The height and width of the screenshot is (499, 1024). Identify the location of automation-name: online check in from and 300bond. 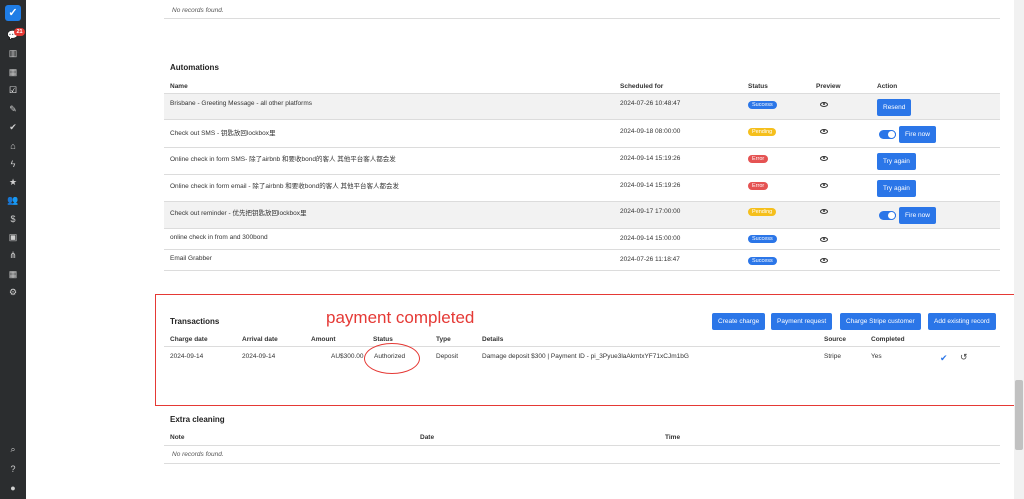
(219, 237).